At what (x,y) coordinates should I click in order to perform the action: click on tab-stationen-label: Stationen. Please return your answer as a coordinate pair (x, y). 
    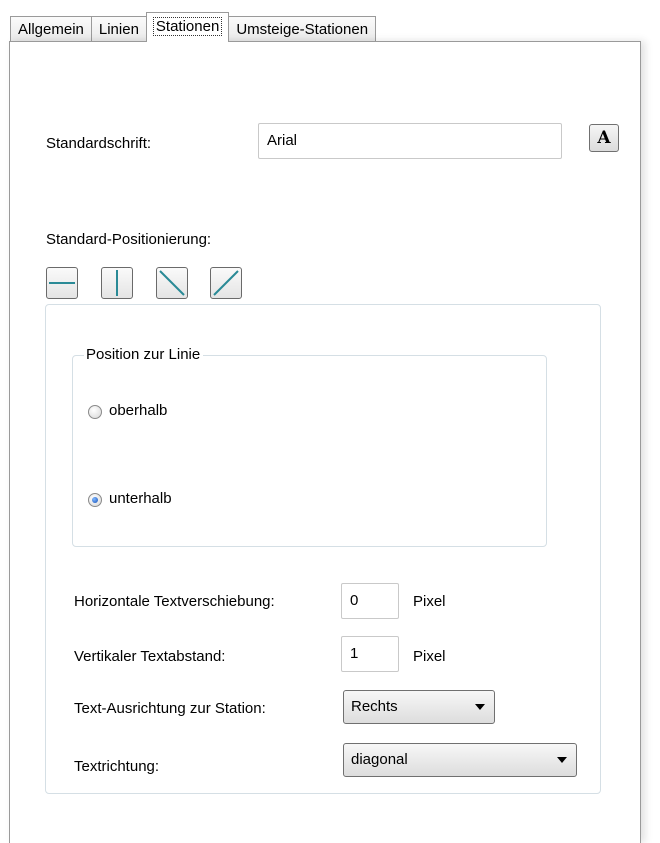
    Looking at the image, I should click on (187, 26).